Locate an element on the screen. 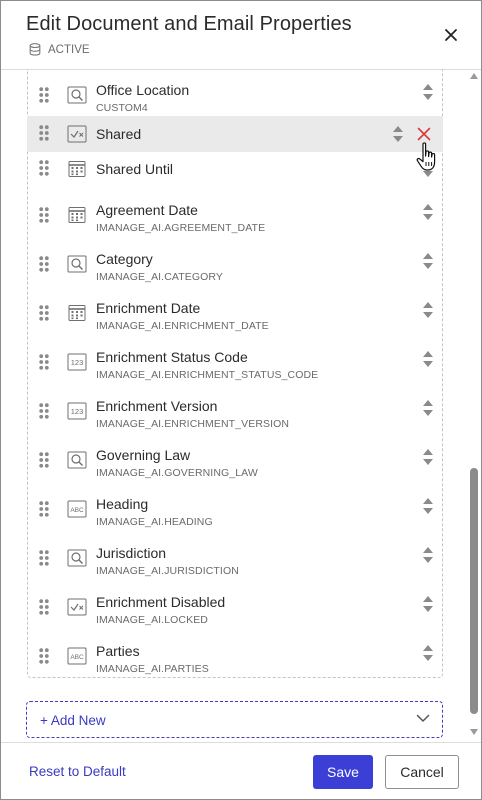 The width and height of the screenshot is (482, 800). property-name: Parties is located at coordinates (118, 651).